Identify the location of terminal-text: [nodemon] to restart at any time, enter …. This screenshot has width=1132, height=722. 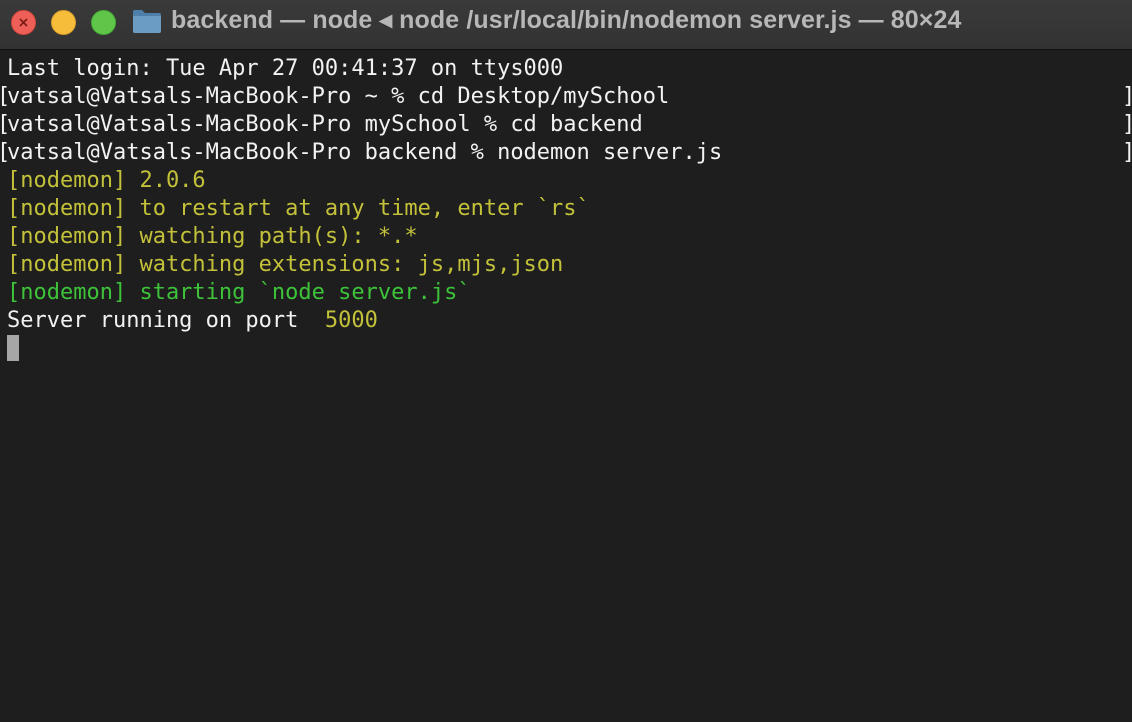
(298, 208).